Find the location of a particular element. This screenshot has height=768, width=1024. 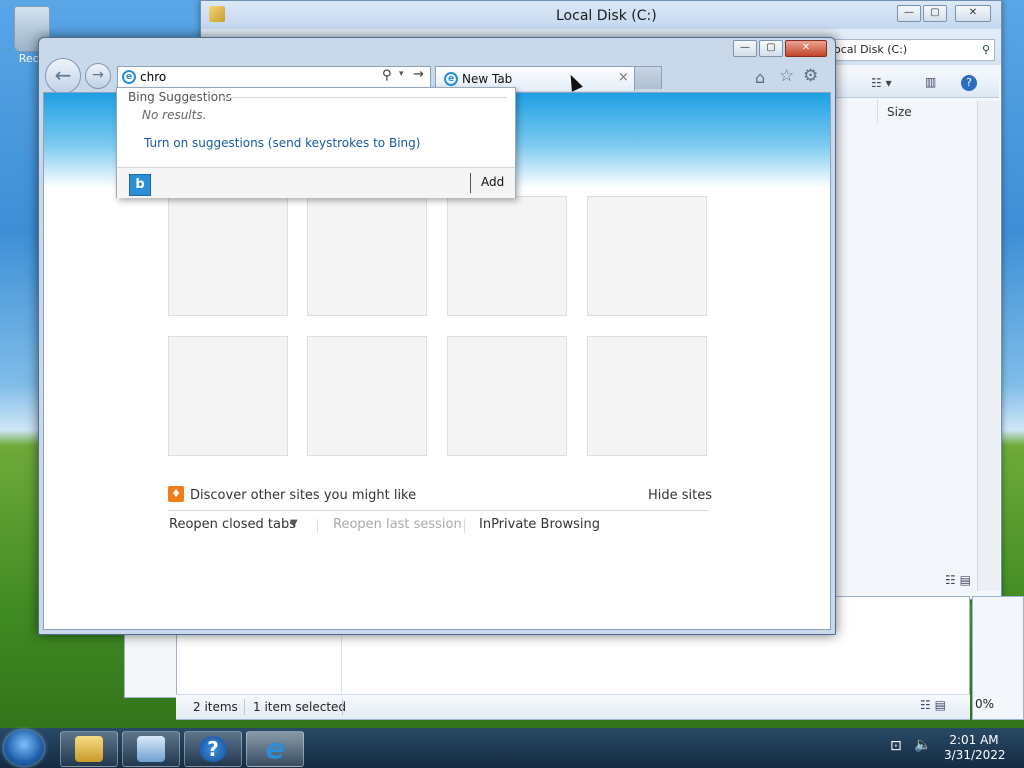

status-selection: 1 item selected is located at coordinates (300, 707).